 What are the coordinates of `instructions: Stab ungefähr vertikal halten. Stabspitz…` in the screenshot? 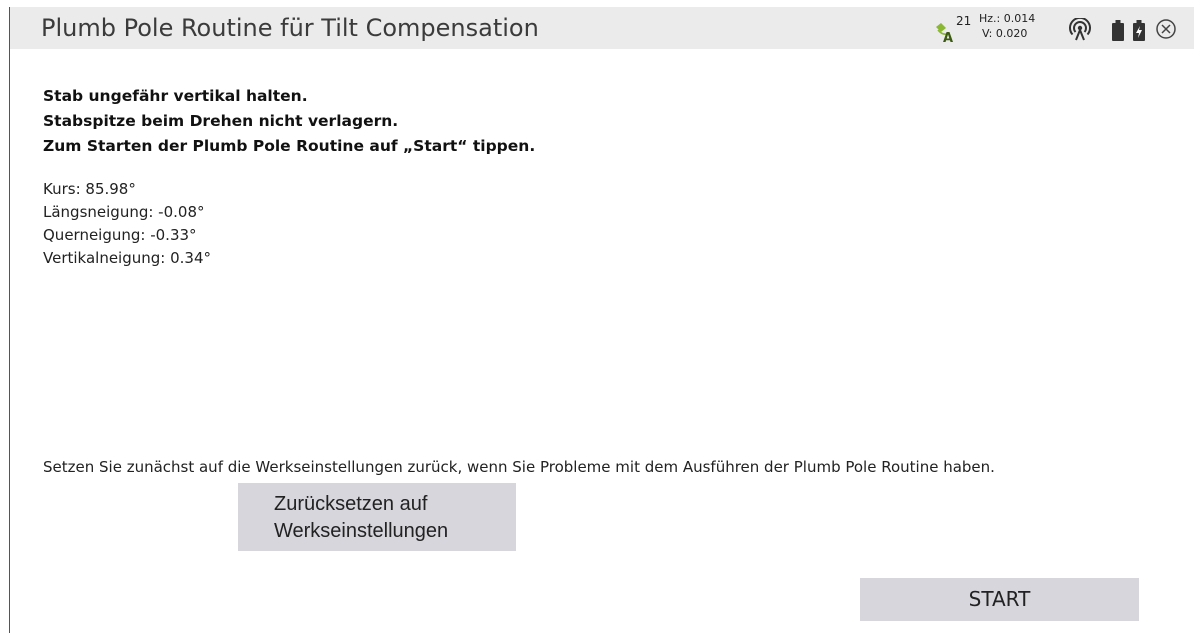 It's located at (289, 121).